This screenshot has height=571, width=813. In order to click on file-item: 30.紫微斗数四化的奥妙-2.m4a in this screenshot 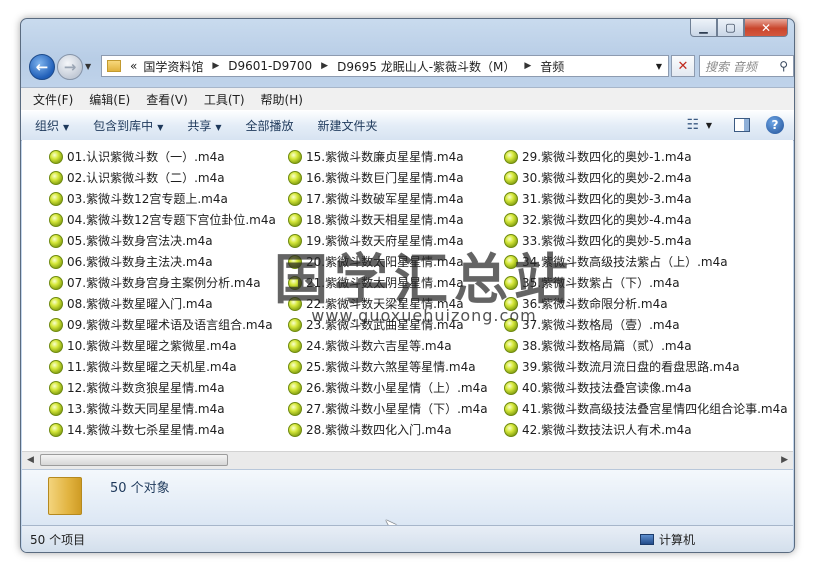, I will do `click(646, 177)`.